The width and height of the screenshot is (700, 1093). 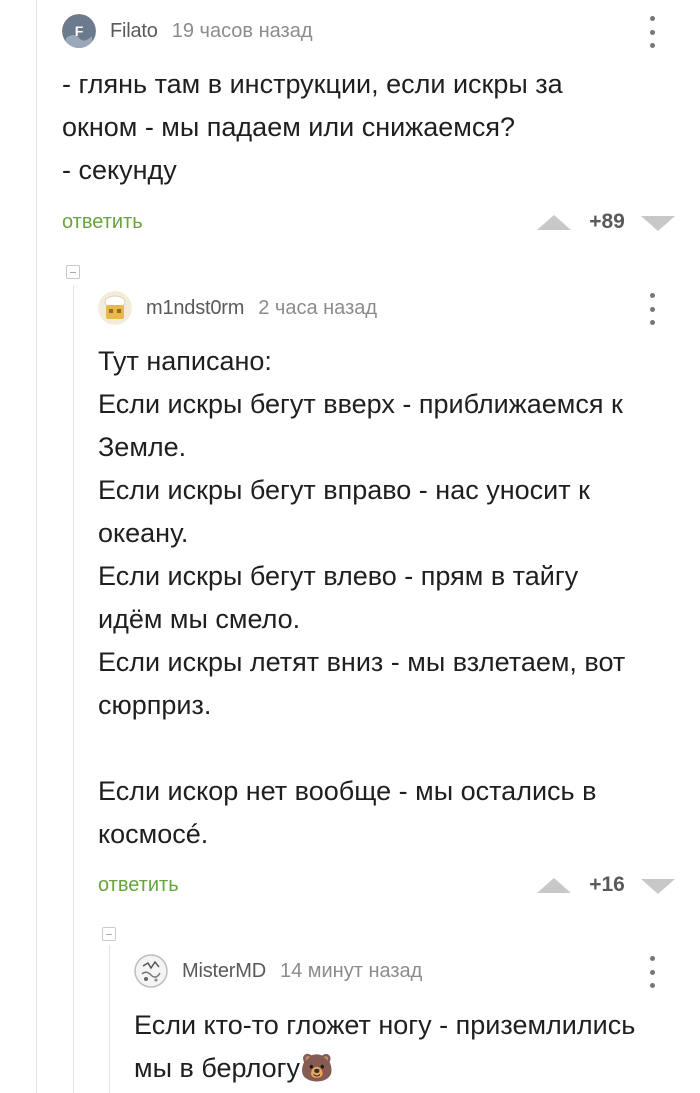 I want to click on timestamp: 2 часа назад, so click(x=318, y=307).